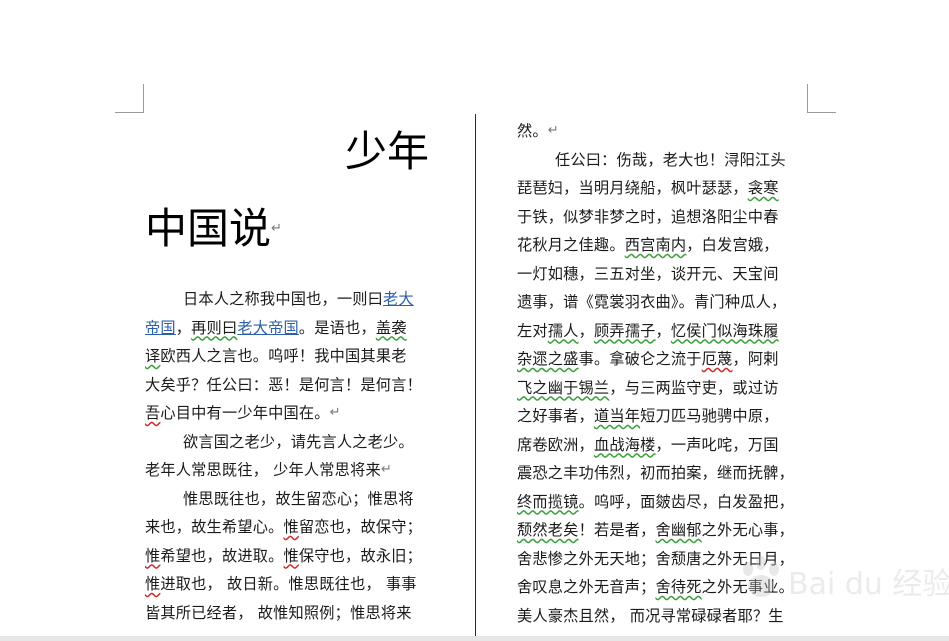 The width and height of the screenshot is (949, 641). Describe the element at coordinates (663, 131) in the screenshot. I see `text-line: 然。↵` at that location.